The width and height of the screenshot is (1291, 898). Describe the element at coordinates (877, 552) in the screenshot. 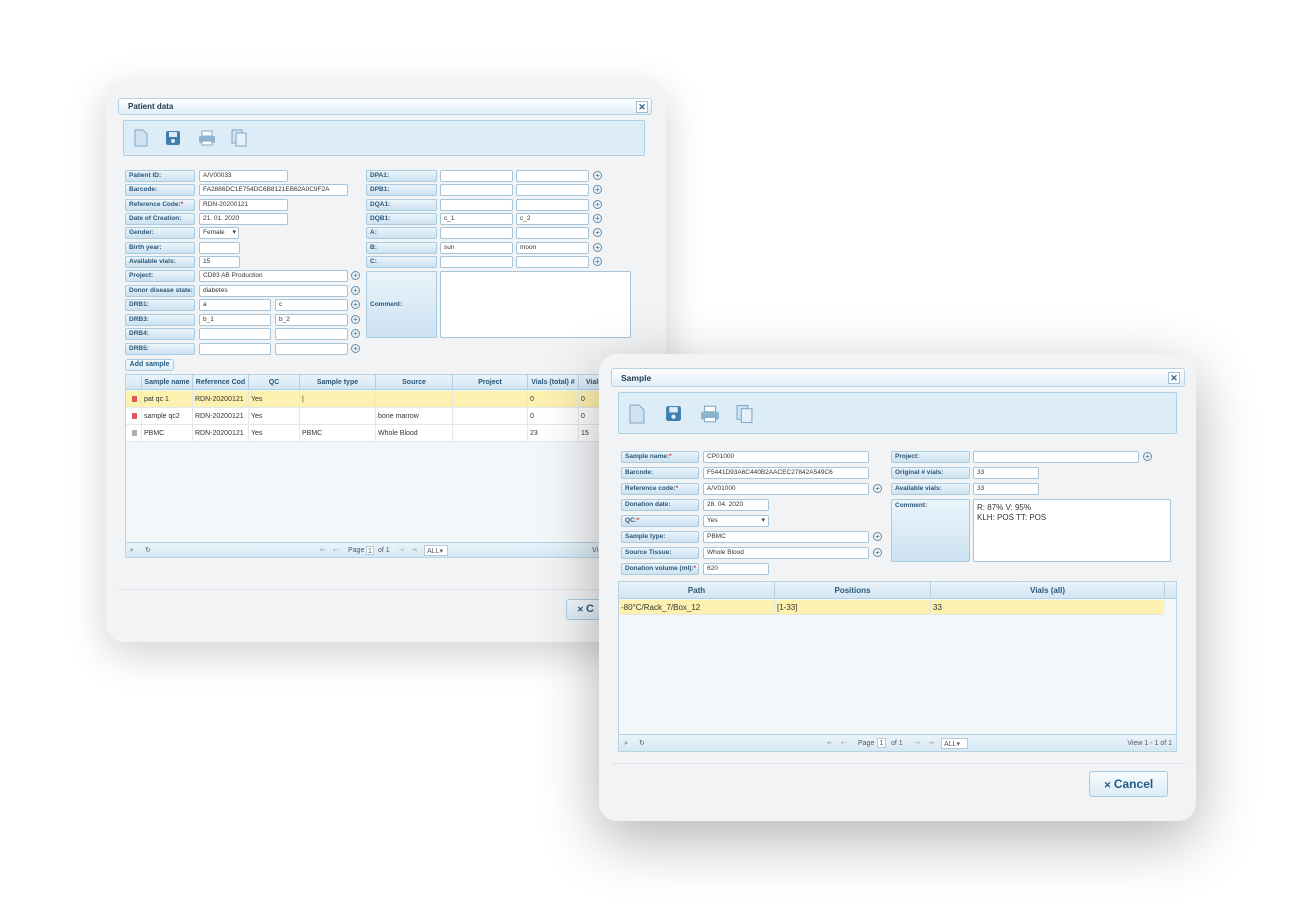

I see `add-source-tissue-icon: +` at that location.